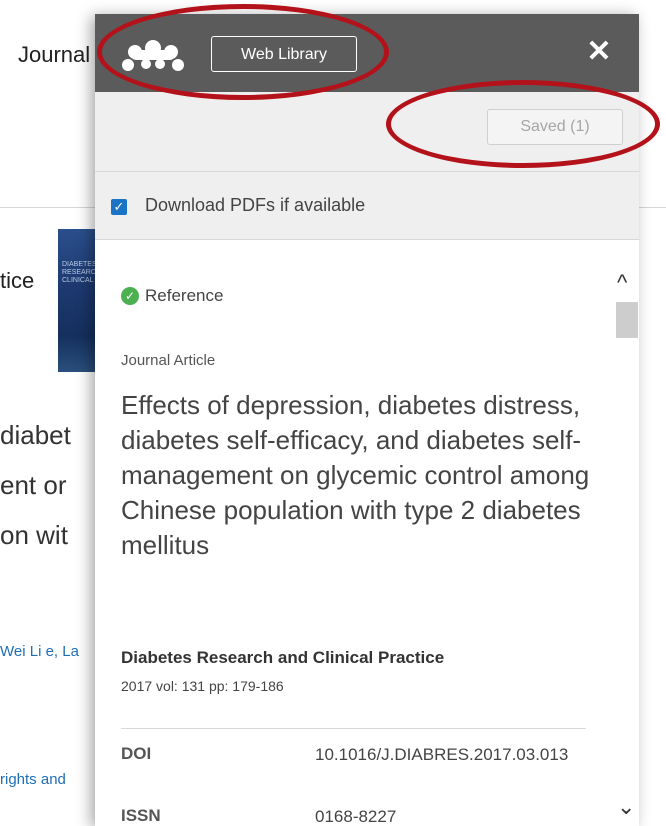  Describe the element at coordinates (33, 779) in the screenshot. I see `rights-link: rights and` at that location.